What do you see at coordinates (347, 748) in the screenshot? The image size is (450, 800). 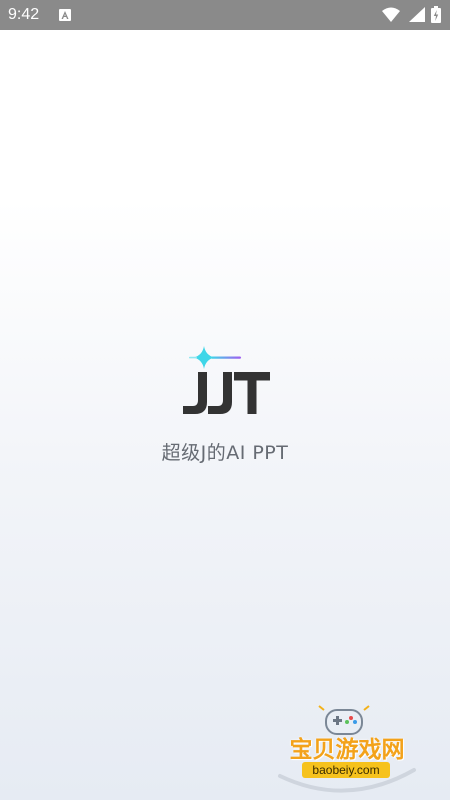 I see `site-watermark: 宝贝游戏网 baobeiy.com` at bounding box center [347, 748].